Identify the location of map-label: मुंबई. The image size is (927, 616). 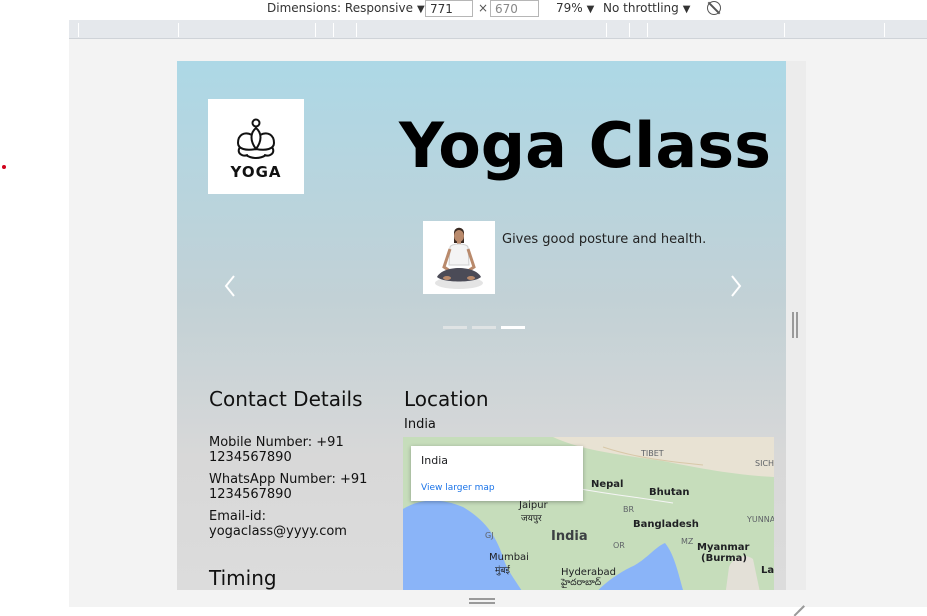
(502, 571).